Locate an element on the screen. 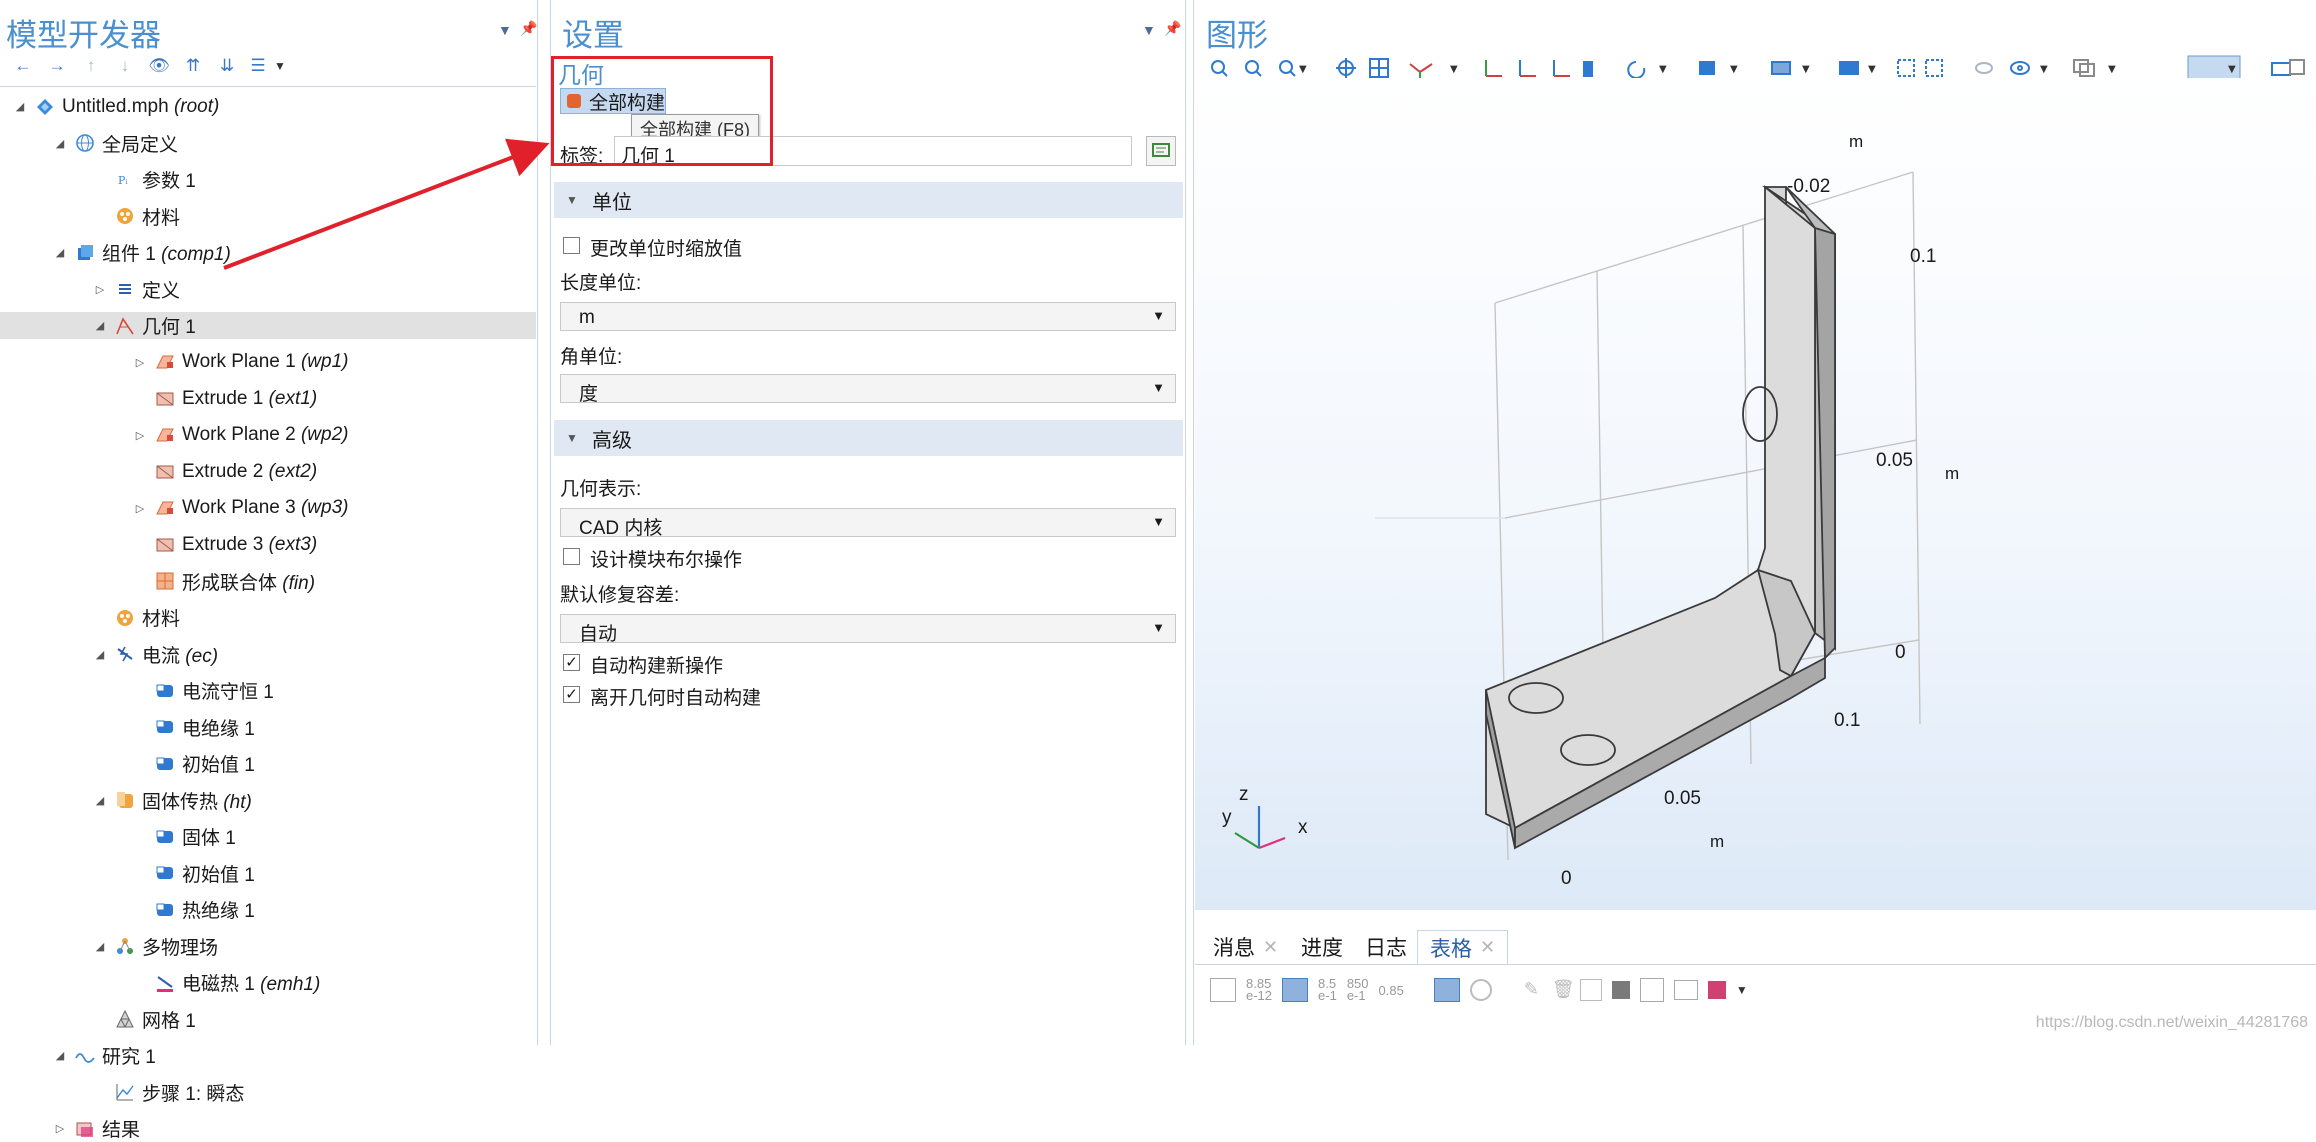  table-icon is located at coordinates (1223, 990).